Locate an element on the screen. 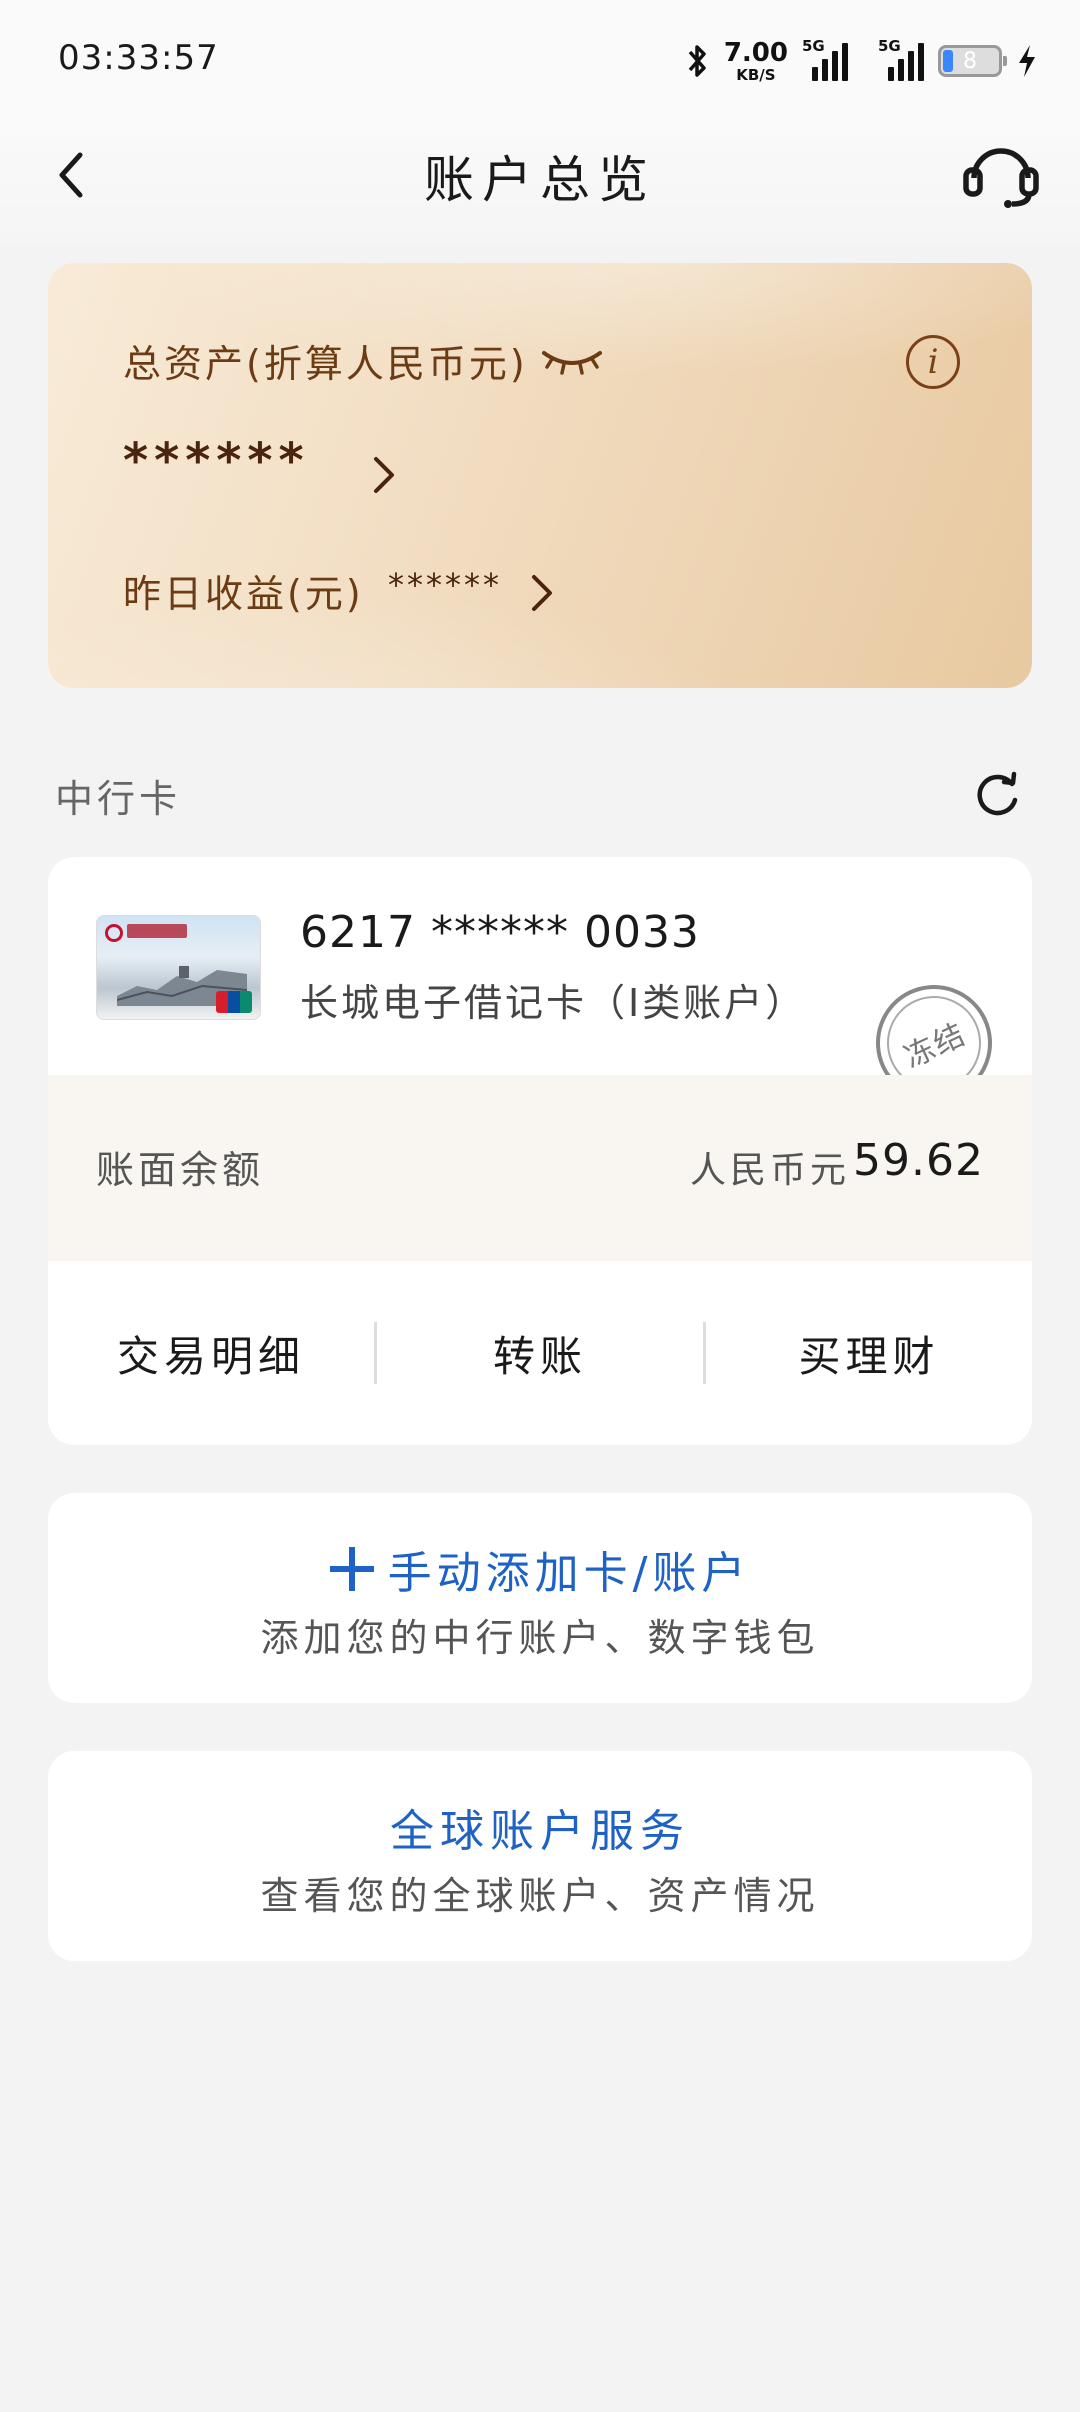 Image resolution: width=1080 pixels, height=2412 pixels. status-time: 03:33:57 is located at coordinates (138, 58).